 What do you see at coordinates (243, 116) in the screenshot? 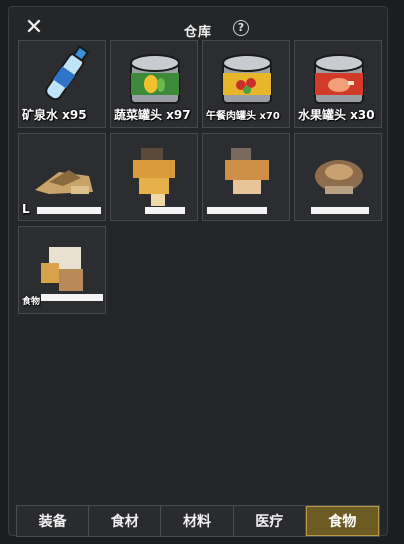
I see `item-label: 午餐肉罐头 x70` at bounding box center [243, 116].